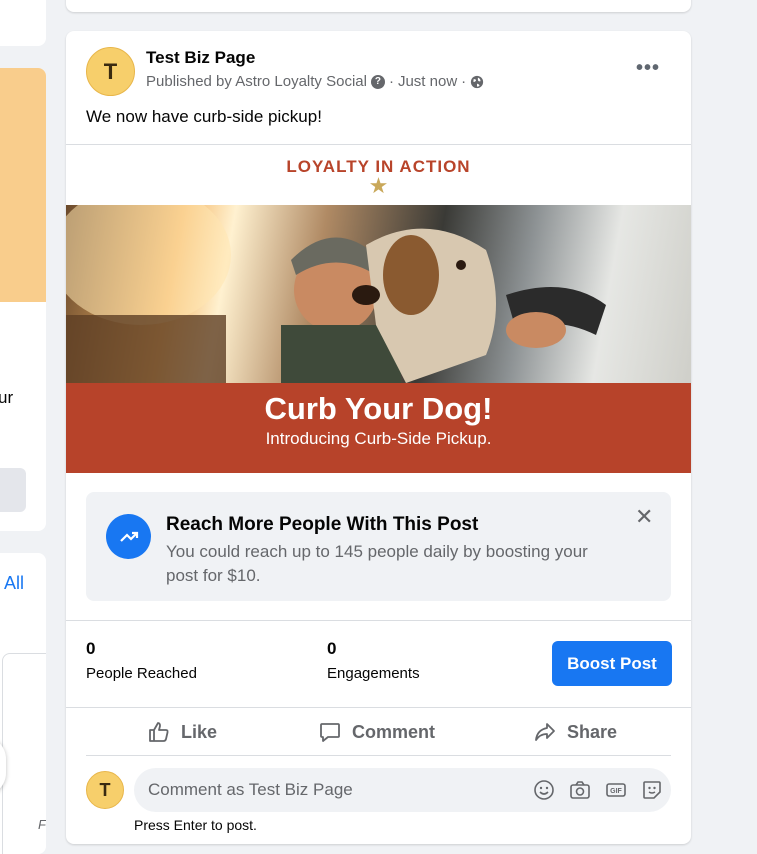 This screenshot has width=757, height=854. I want to click on help-icon: ?, so click(377, 81).